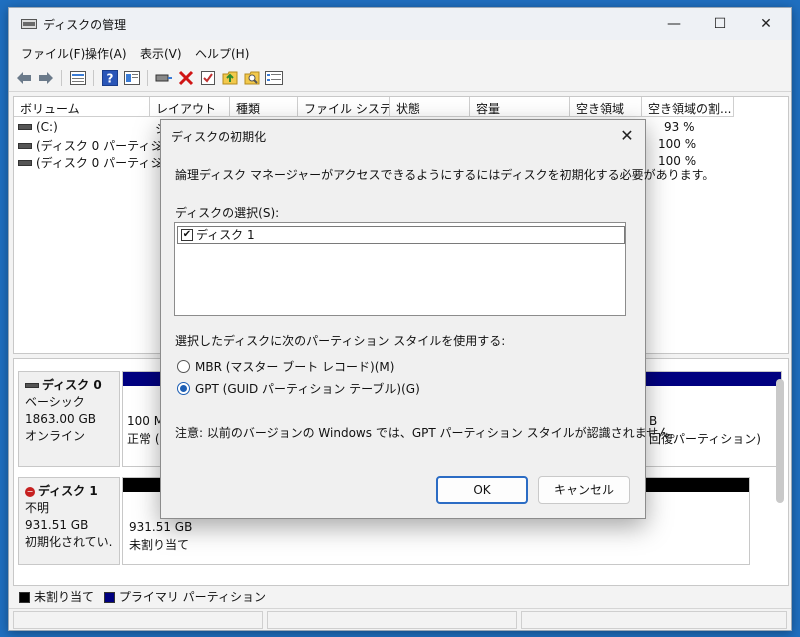 The height and width of the screenshot is (637, 800). Describe the element at coordinates (30, 491) in the screenshot. I see `disk-error-icon: −` at that location.